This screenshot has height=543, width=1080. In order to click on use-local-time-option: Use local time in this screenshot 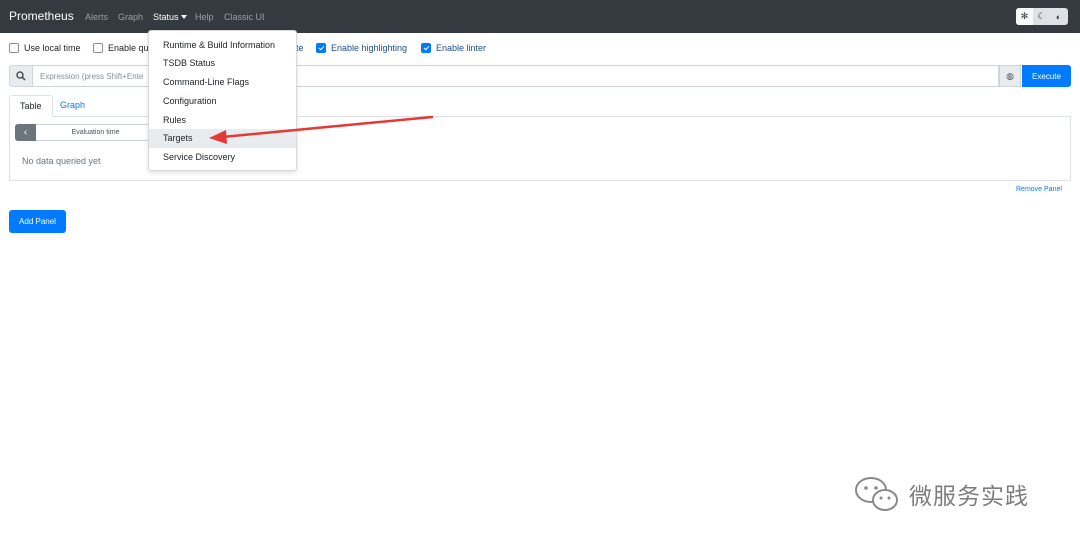, I will do `click(45, 48)`.